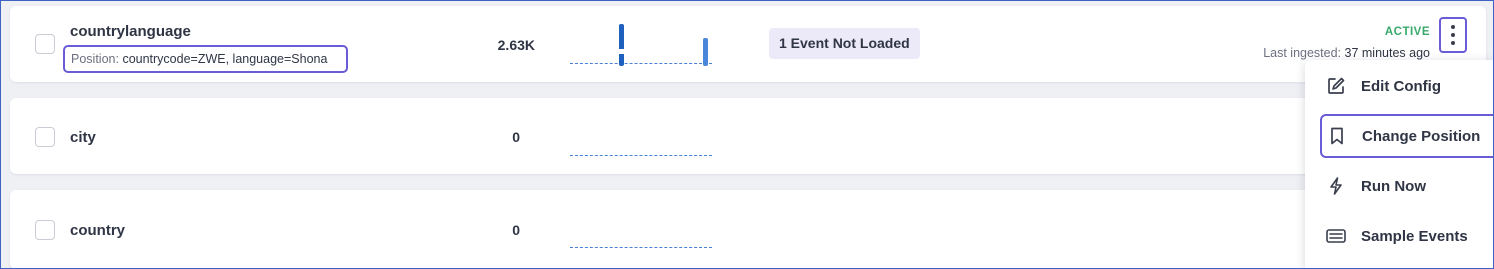 Image resolution: width=1494 pixels, height=269 pixels. Describe the element at coordinates (1393, 186) in the screenshot. I see `menu-item-label: Run Now` at that location.